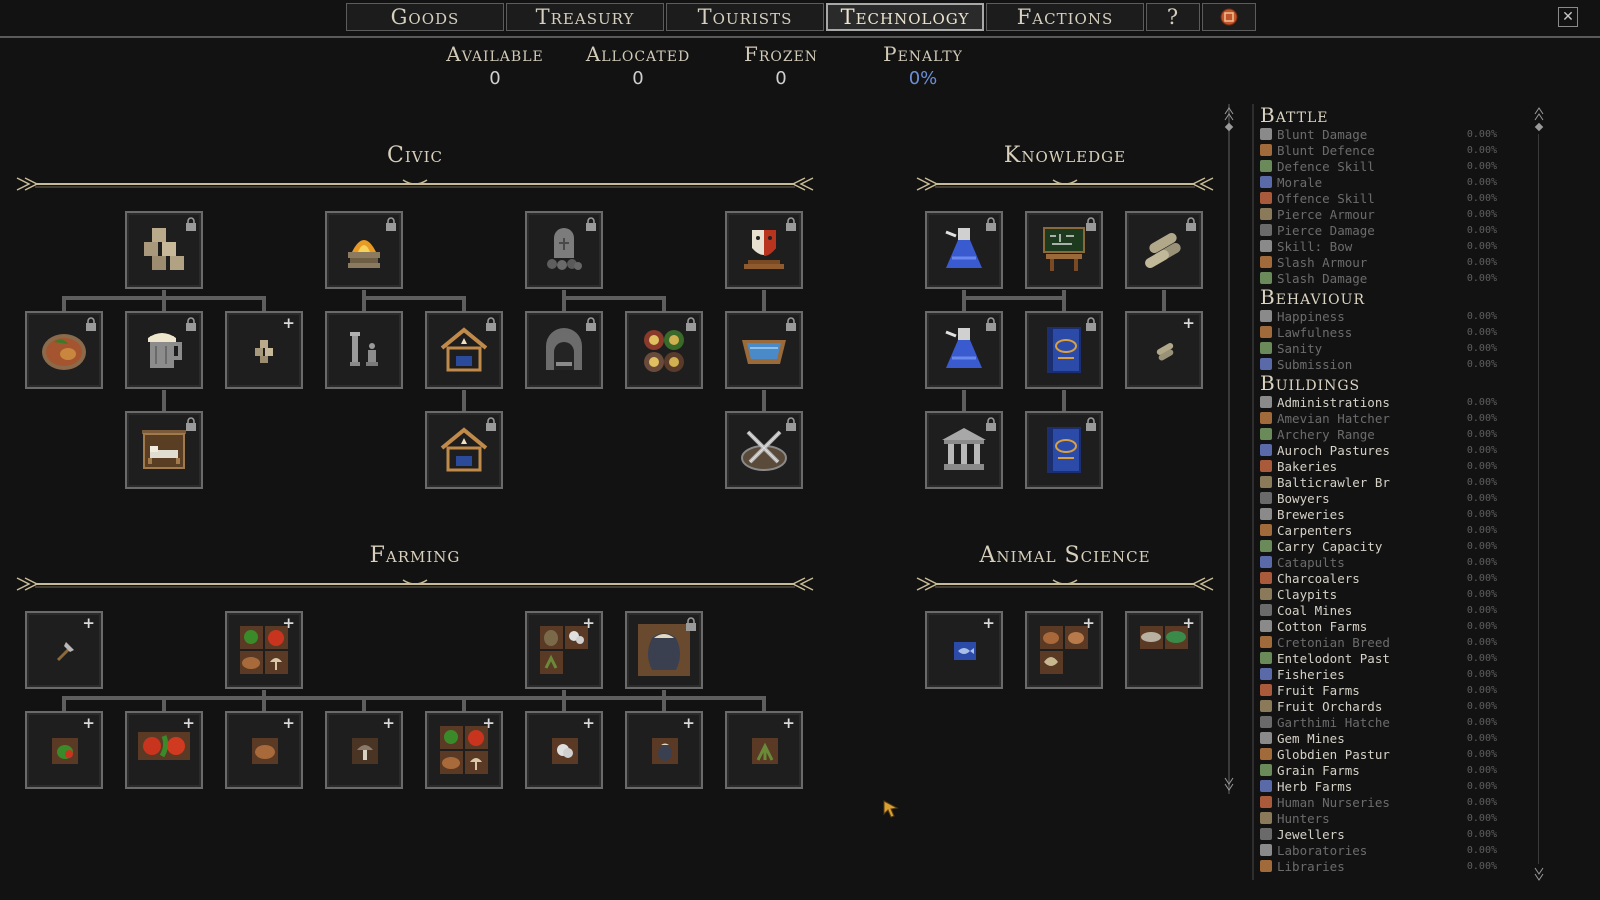  I want to click on modifier-row: Libraries 0.00%, so click(1384, 866).